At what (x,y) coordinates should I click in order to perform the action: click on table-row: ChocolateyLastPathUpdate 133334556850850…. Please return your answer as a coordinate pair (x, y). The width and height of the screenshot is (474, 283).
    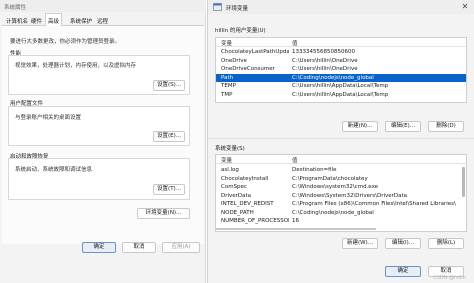
    Looking at the image, I should click on (341, 52).